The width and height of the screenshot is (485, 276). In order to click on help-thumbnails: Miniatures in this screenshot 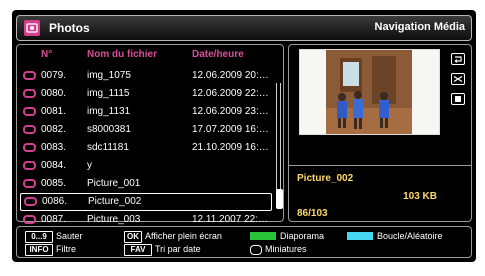, I will do `click(278, 249)`.